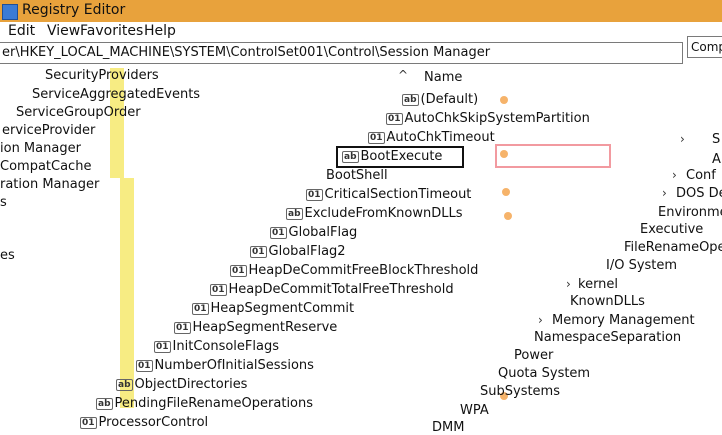 The width and height of the screenshot is (722, 435). Describe the element at coordinates (363, 270) in the screenshot. I see `value-label: HeapDeCommitFreeBlockThreshold` at that location.